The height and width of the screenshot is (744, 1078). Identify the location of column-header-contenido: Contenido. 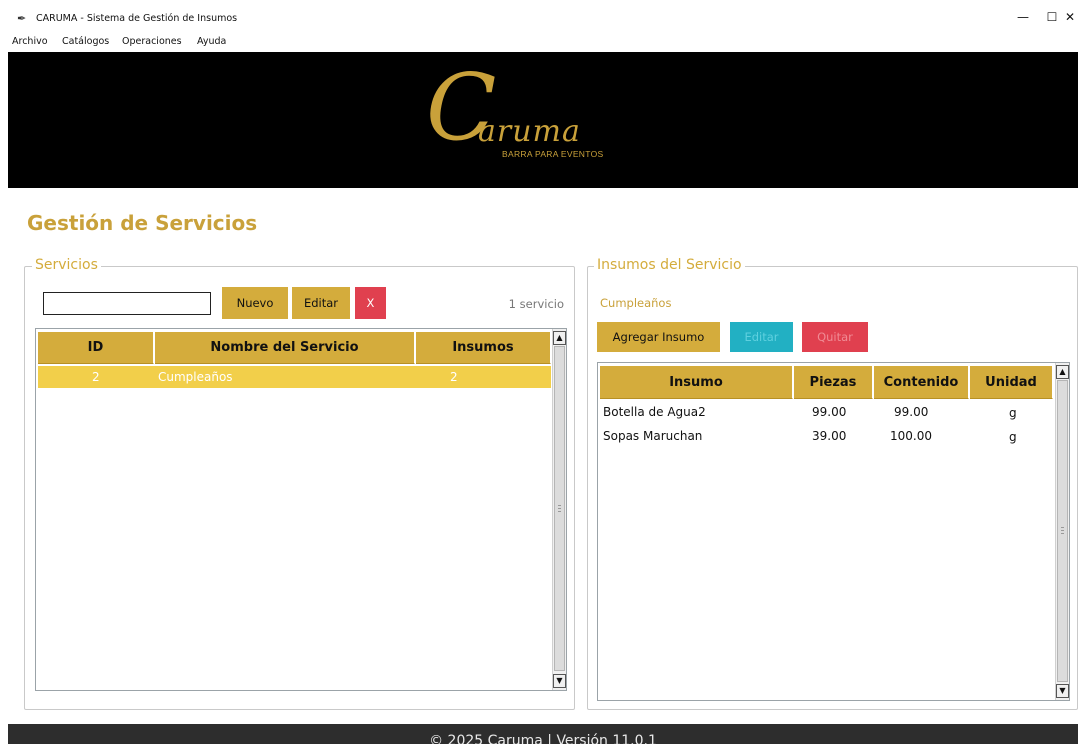
(921, 382).